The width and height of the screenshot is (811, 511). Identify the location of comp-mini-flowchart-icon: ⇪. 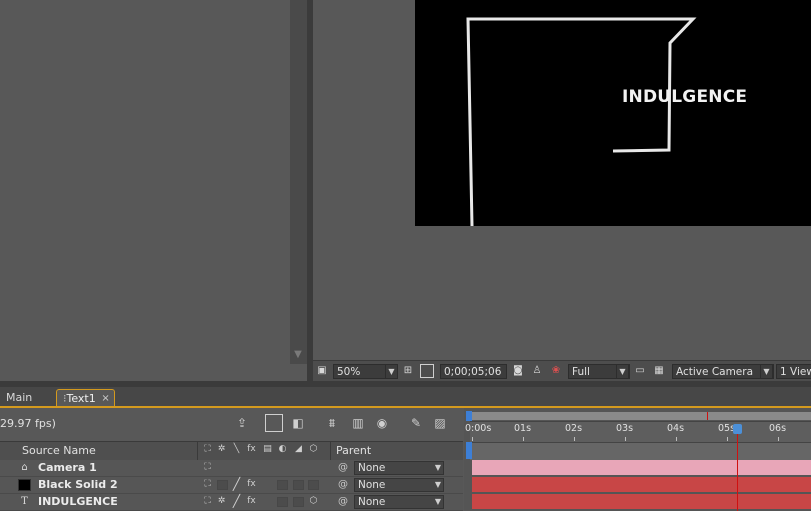
(242, 423).